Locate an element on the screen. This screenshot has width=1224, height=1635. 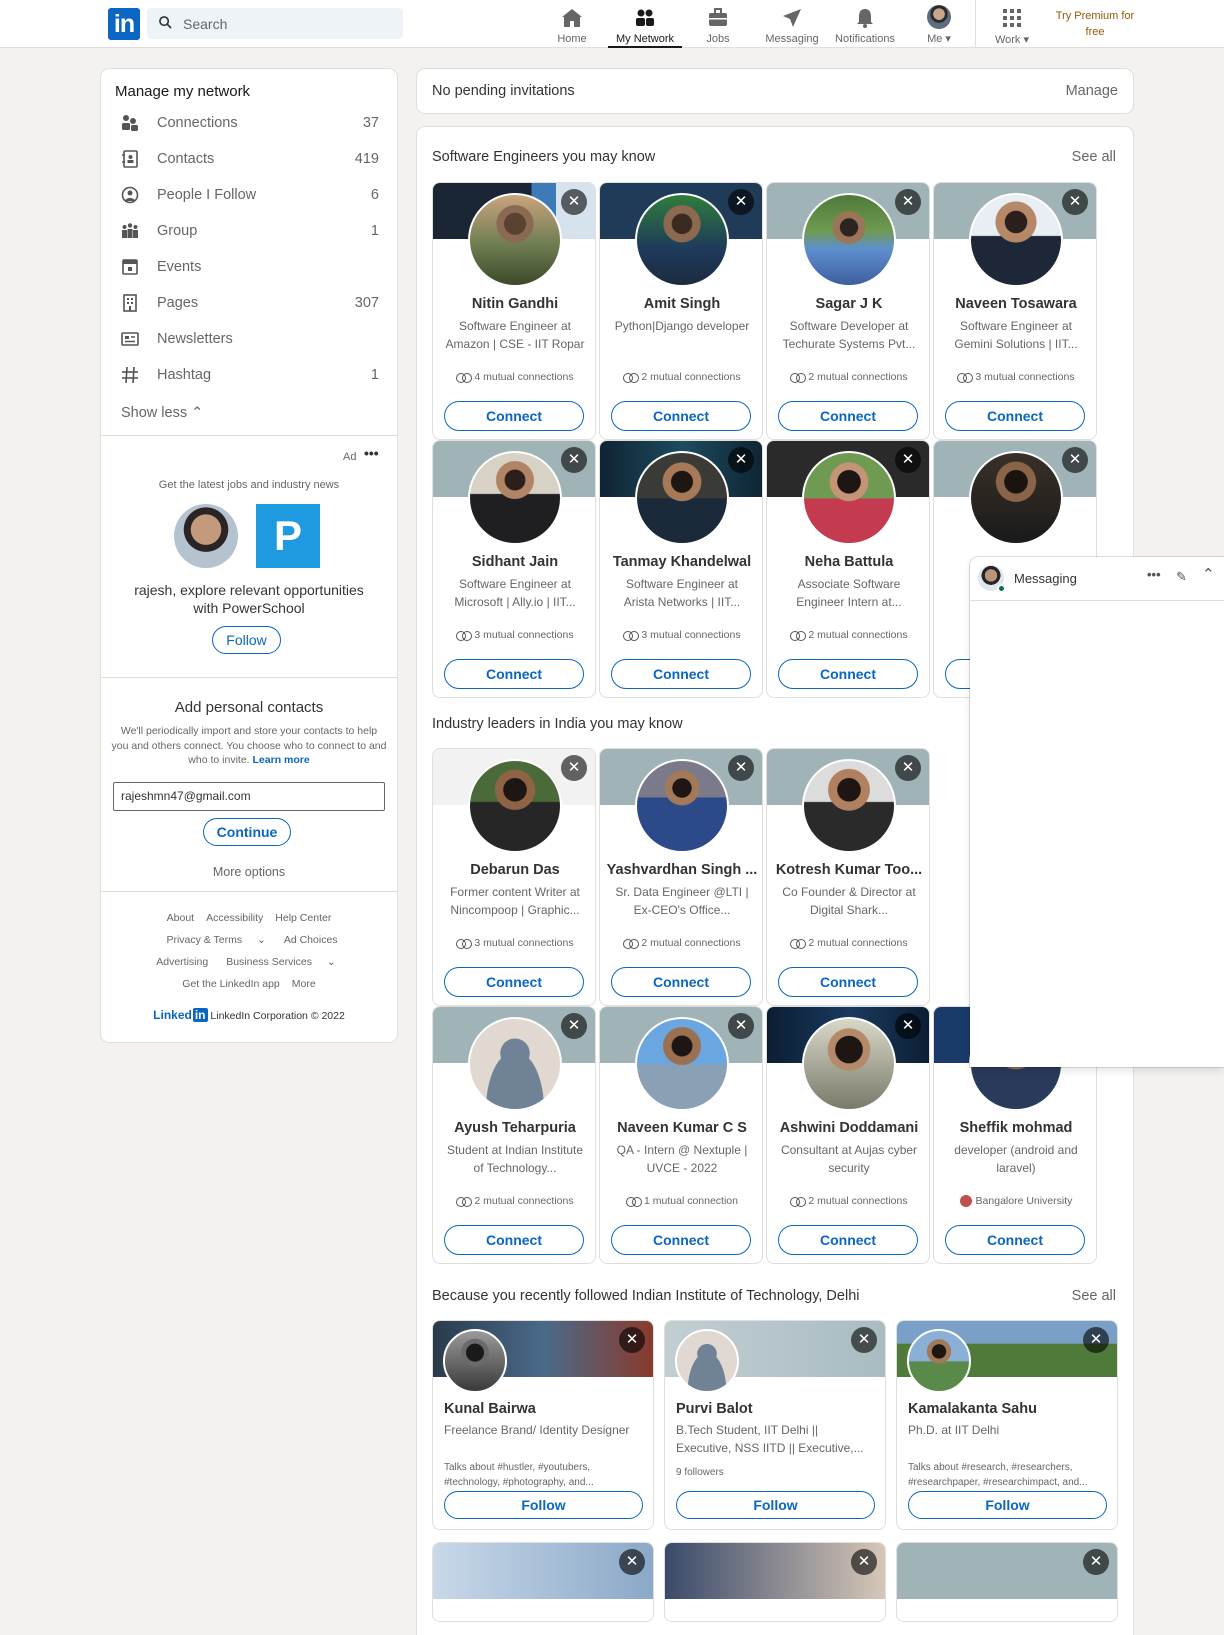
chevron-up-icon: ⌃ is located at coordinates (1208, 574).